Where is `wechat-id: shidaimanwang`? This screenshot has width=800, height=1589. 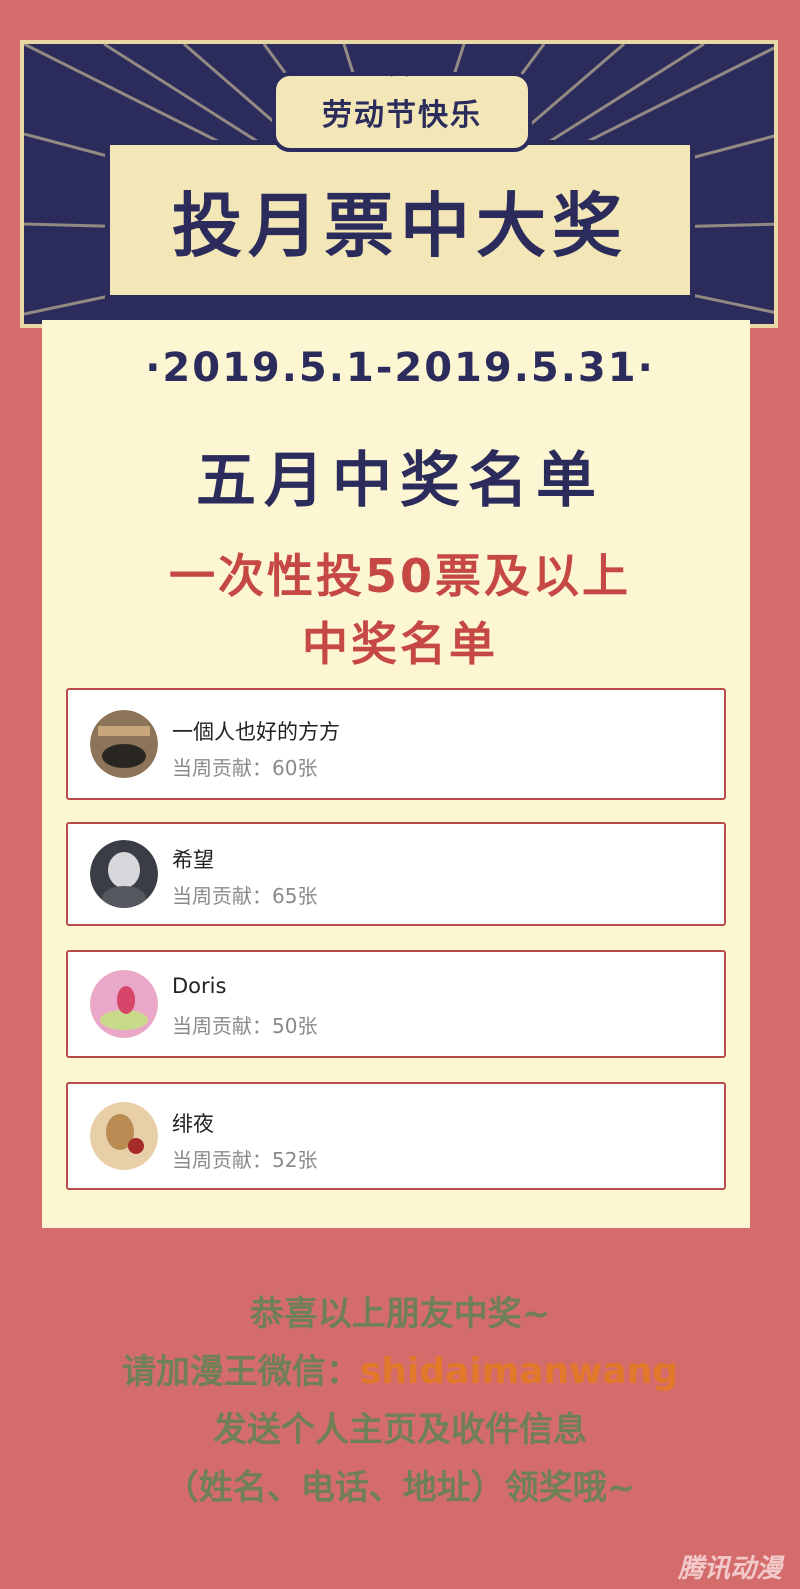 wechat-id: shidaimanwang is located at coordinates (519, 1371).